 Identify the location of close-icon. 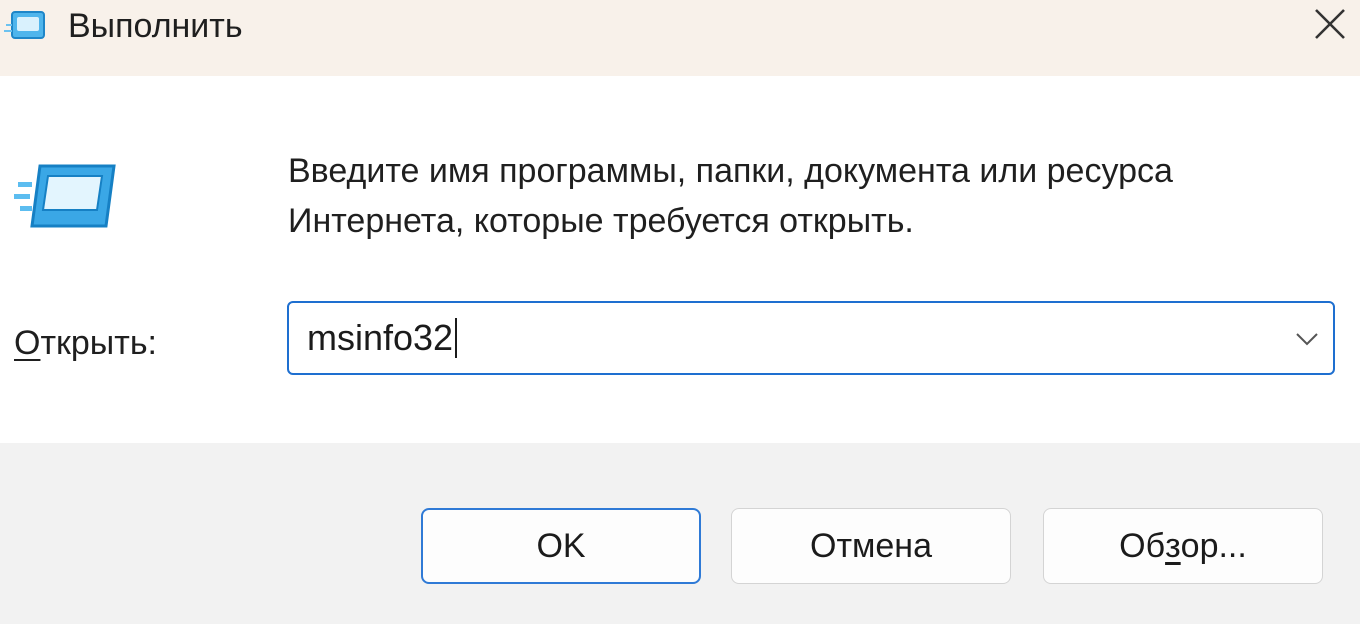
(1330, 24).